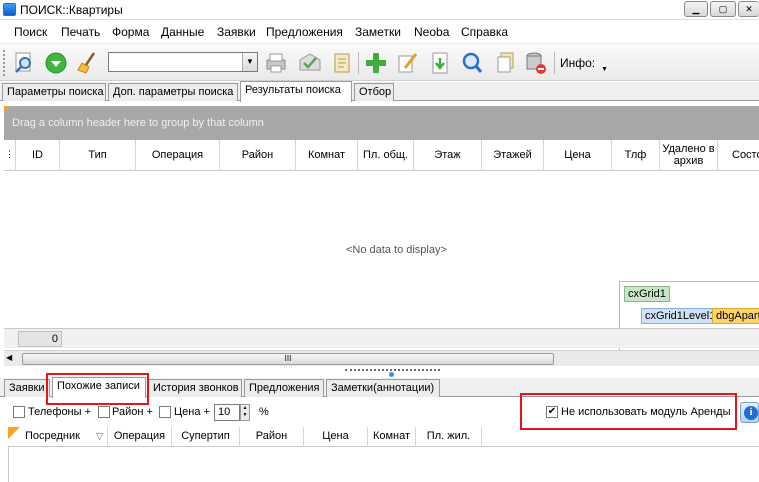 This screenshot has width=759, height=482. What do you see at coordinates (288, 359) in the screenshot?
I see `scrollbar-thumb: III` at bounding box center [288, 359].